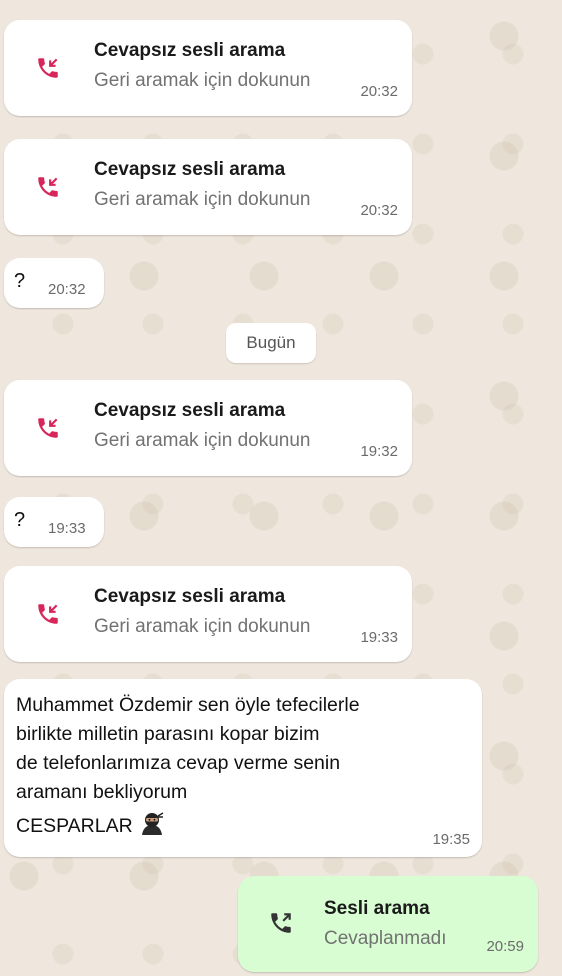  What do you see at coordinates (451, 839) in the screenshot?
I see `message-time: 19:35` at bounding box center [451, 839].